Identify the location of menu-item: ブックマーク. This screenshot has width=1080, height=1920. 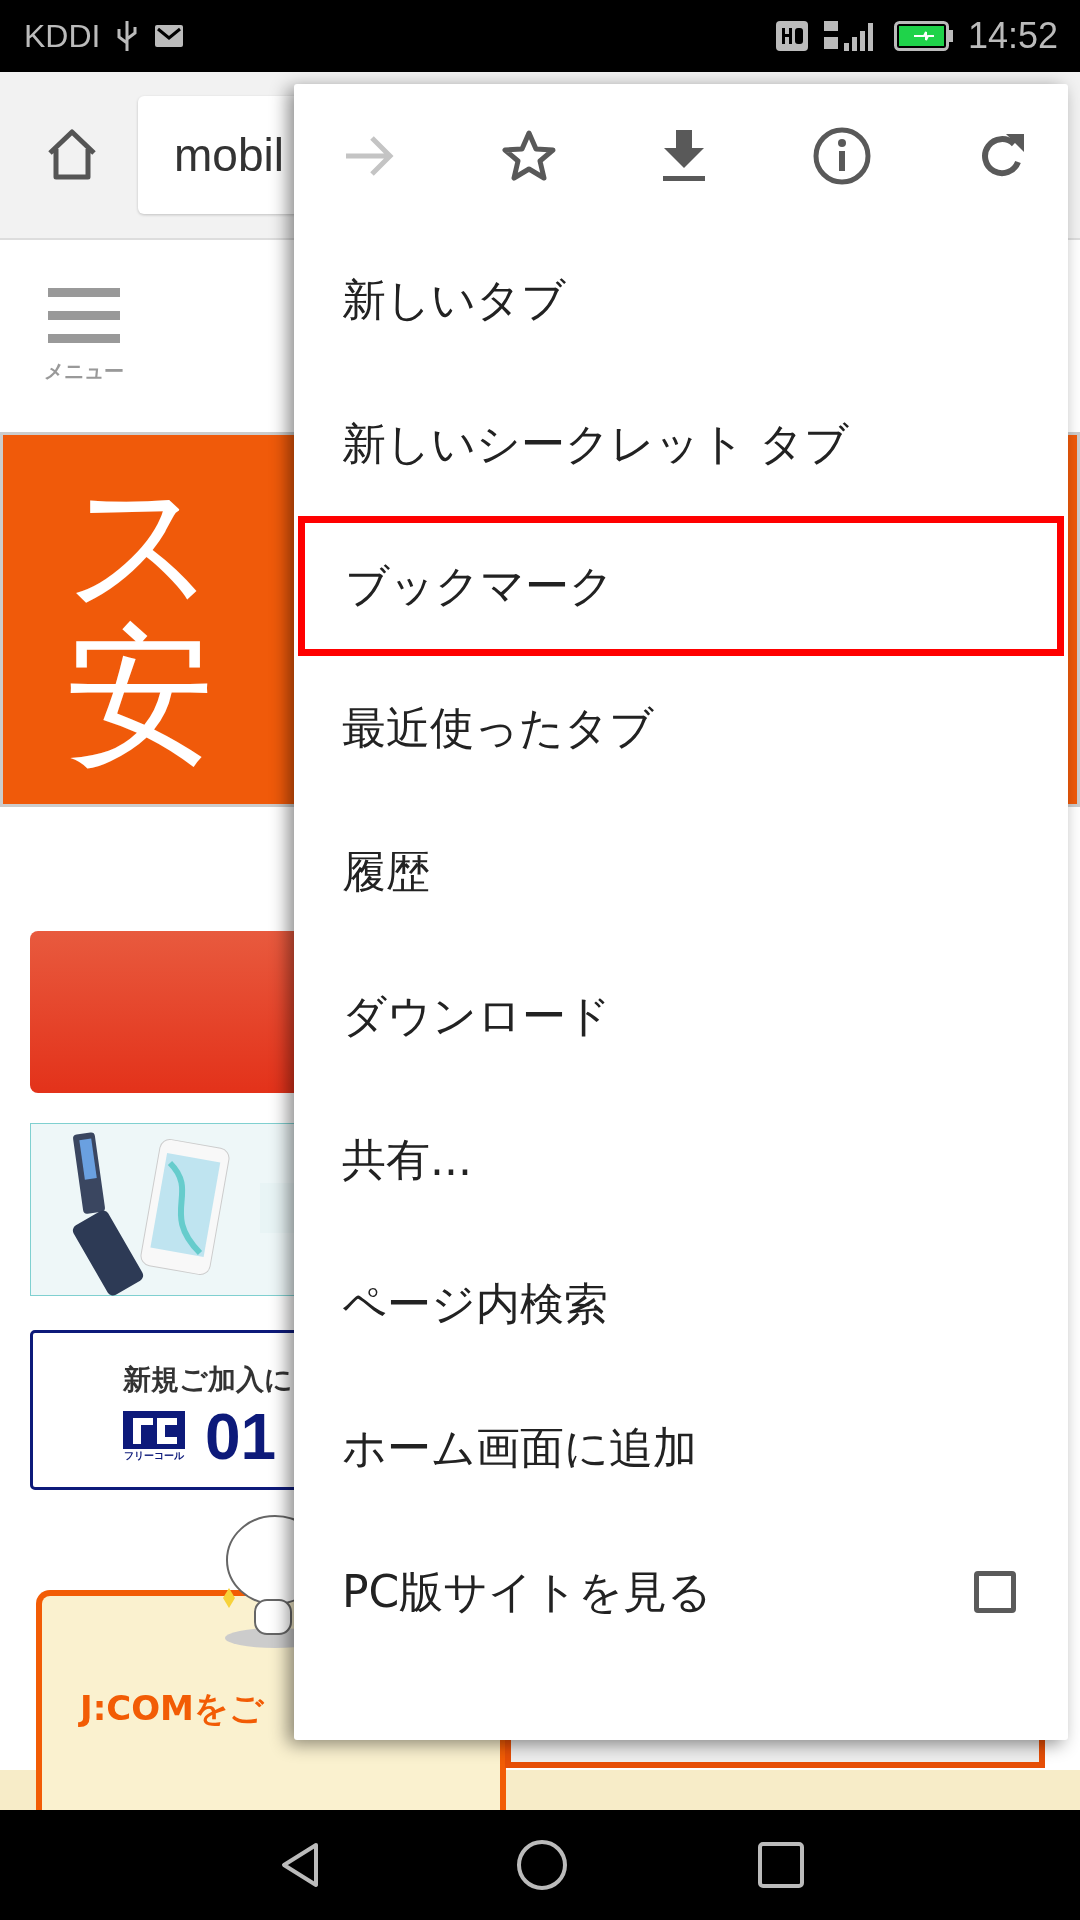
(681, 586).